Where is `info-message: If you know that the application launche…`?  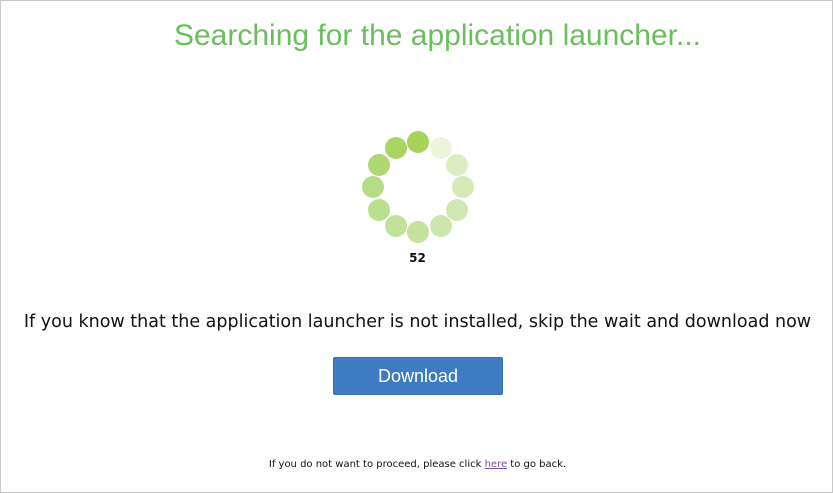
info-message: If you know that the application launche… is located at coordinates (417, 322).